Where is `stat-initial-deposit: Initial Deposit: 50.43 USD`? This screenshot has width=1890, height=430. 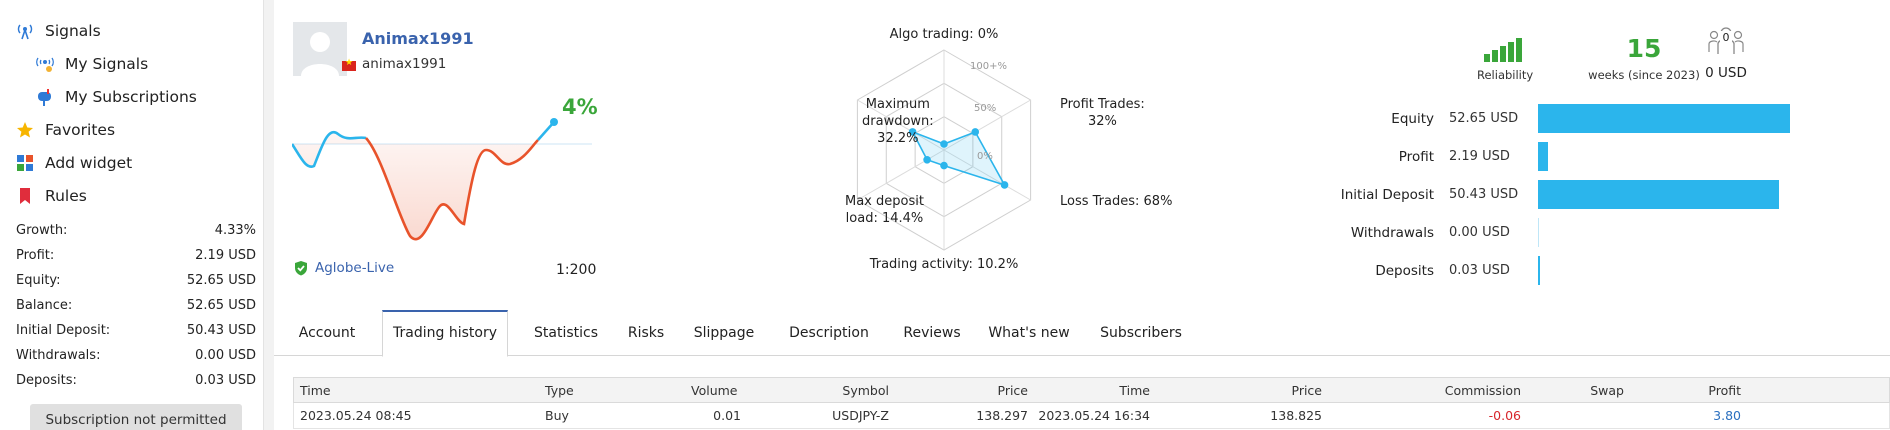
stat-initial-deposit: Initial Deposit: 50.43 USD is located at coordinates (136, 330).